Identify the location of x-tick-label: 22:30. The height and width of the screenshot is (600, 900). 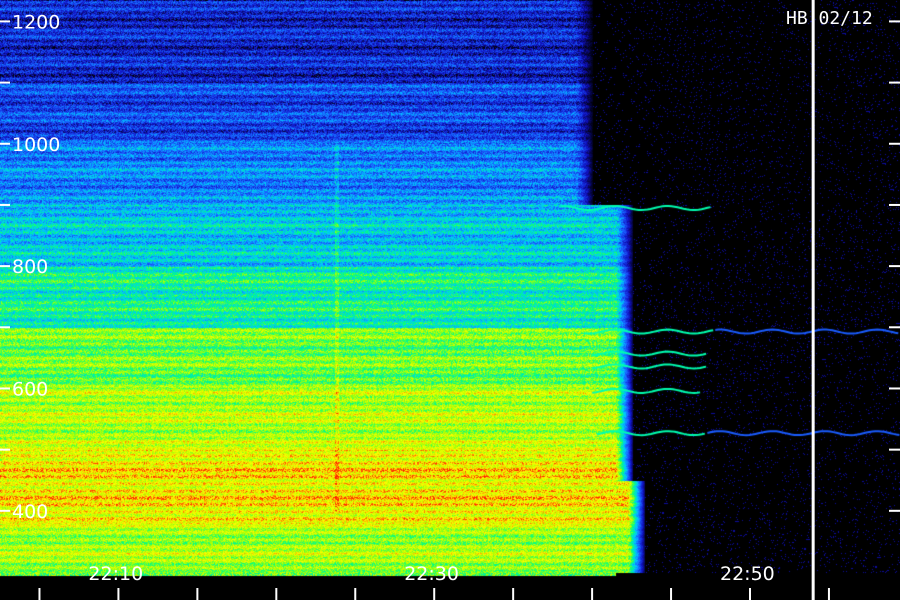
(431, 574).